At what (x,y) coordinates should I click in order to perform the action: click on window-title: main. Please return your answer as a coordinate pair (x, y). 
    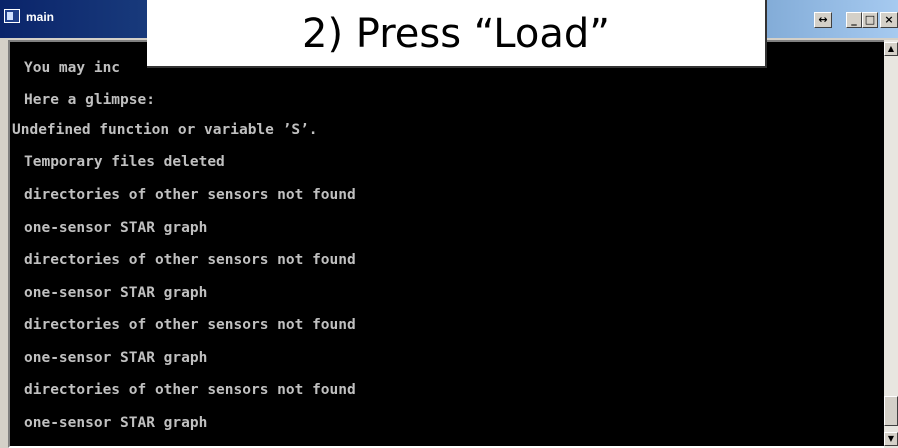
    Looking at the image, I should click on (40, 17).